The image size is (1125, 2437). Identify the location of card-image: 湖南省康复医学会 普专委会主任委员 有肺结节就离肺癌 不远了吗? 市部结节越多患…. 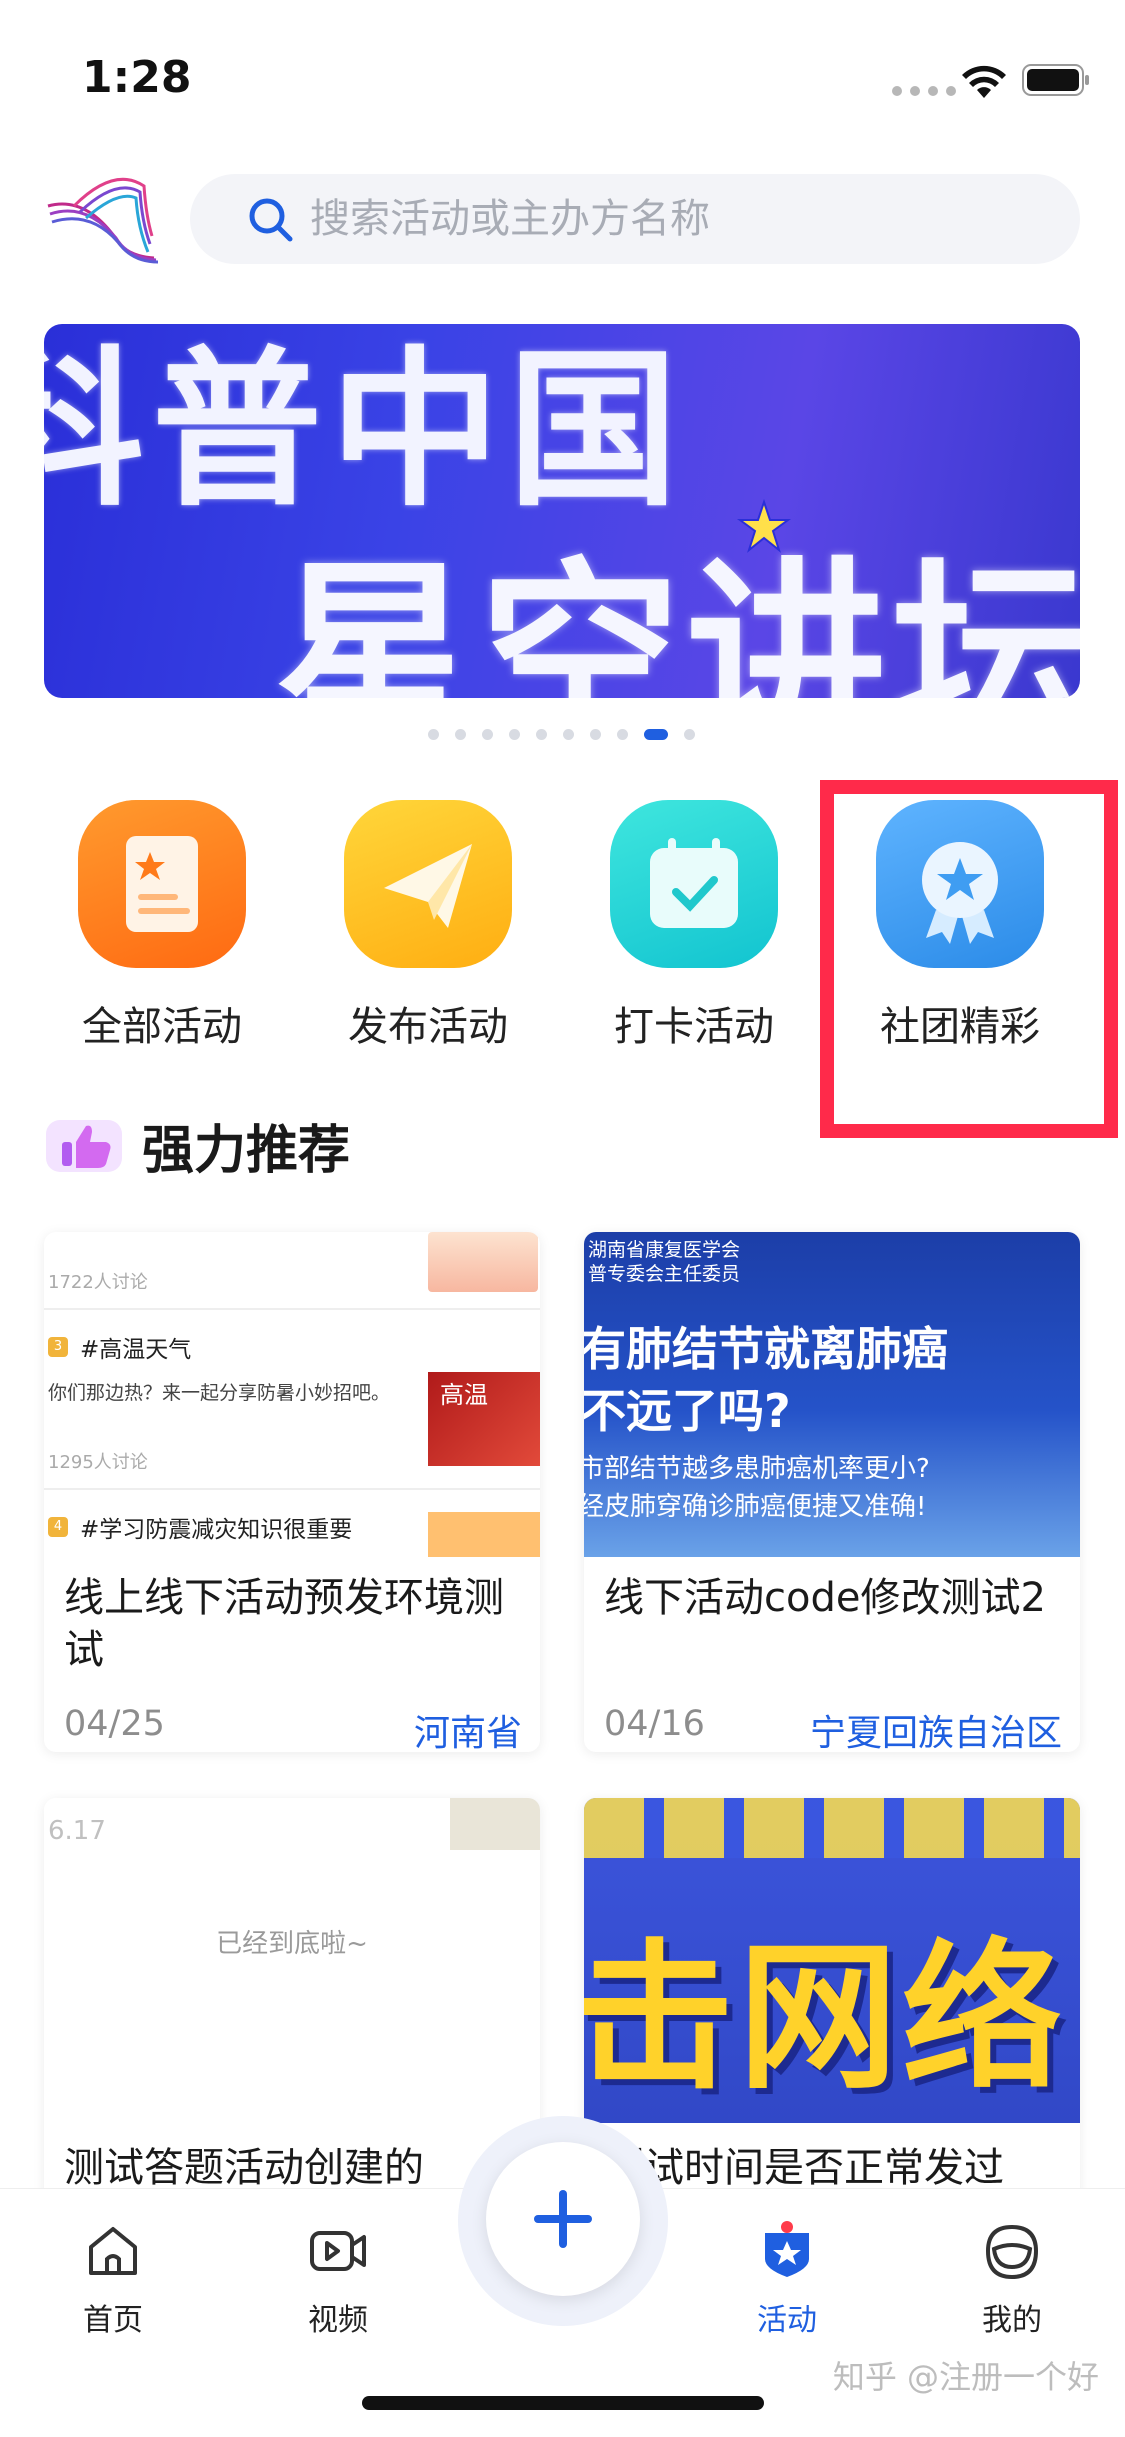
(832, 1394).